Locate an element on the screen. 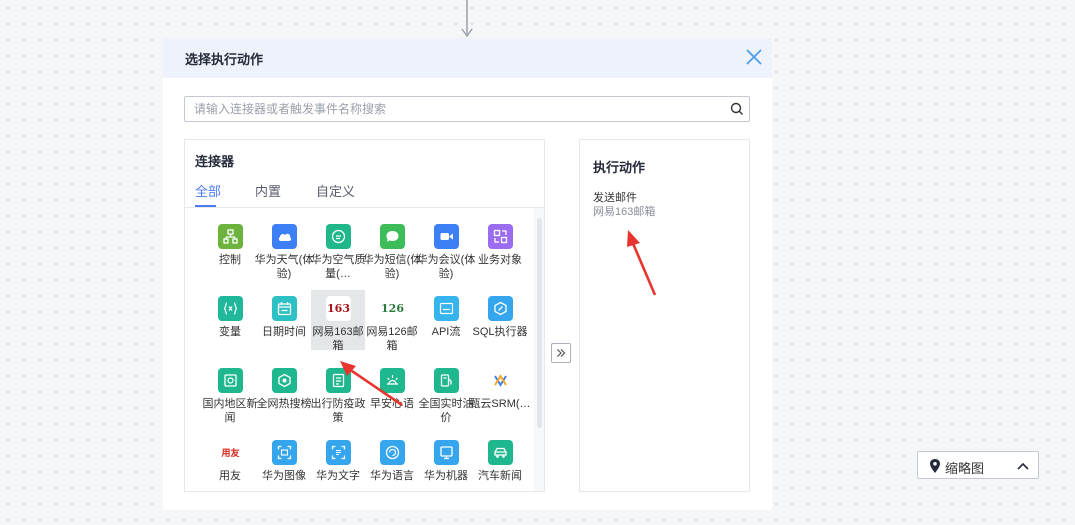 Image resolution: width=1075 pixels, height=525 pixels. connector-tile: 华为文字 is located at coordinates (338, 462).